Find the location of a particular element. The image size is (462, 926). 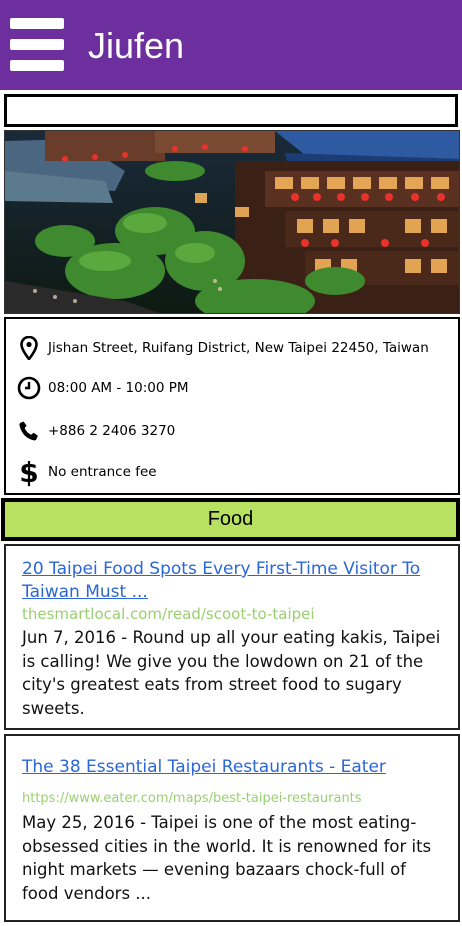

food-section-header: Food is located at coordinates (230, 519).